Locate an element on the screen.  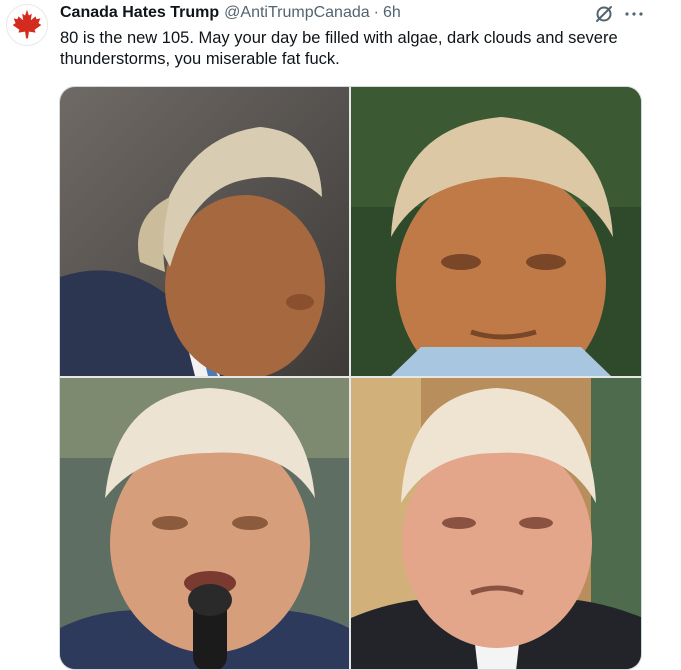
tweet-header: Canada Hates Trump @AntiTrumpCanada · 6h is located at coordinates (230, 15).